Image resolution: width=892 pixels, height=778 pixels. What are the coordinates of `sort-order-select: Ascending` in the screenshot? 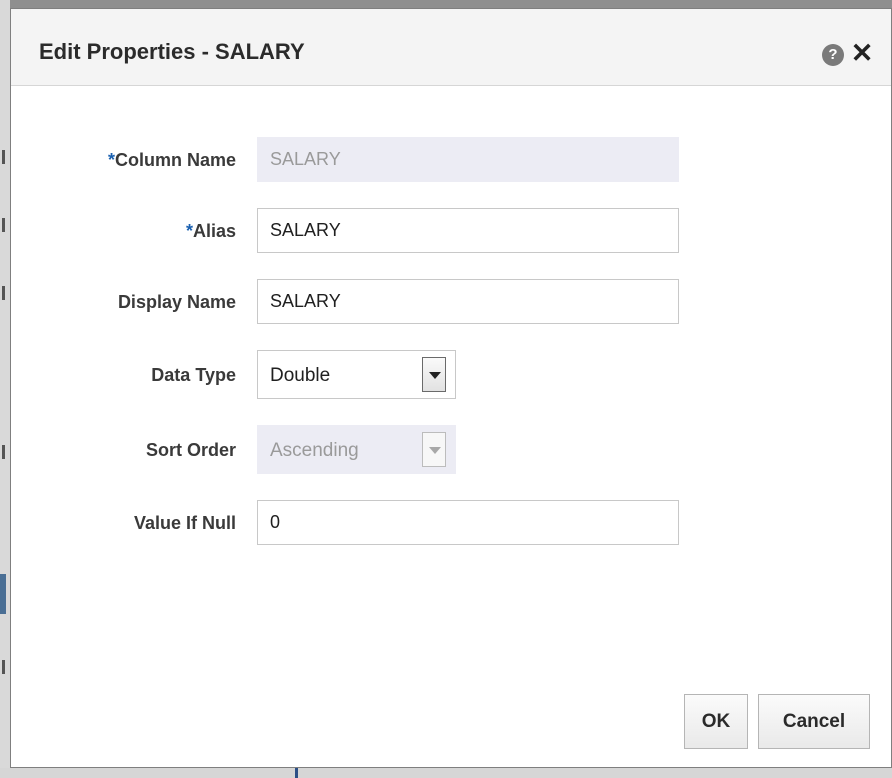 It's located at (356, 449).